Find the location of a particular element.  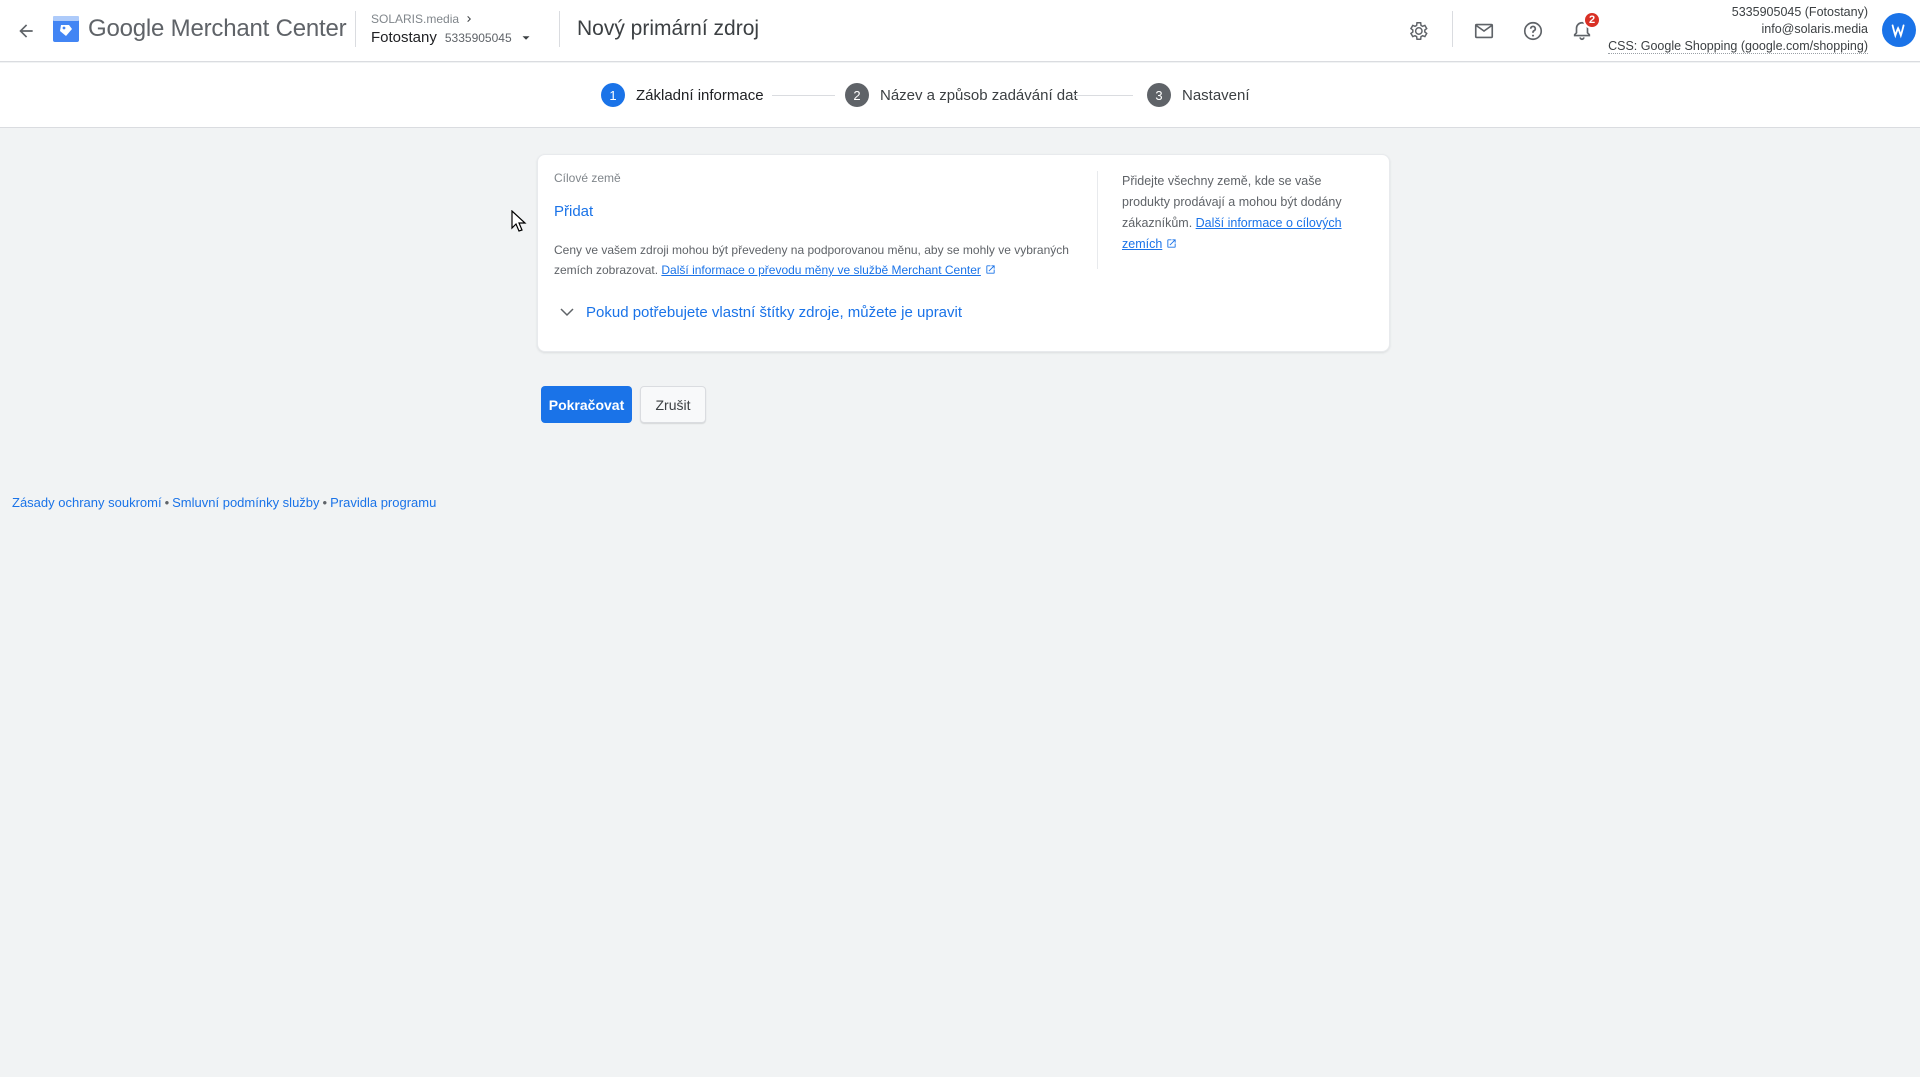

chevron-down-icon is located at coordinates (567, 312).